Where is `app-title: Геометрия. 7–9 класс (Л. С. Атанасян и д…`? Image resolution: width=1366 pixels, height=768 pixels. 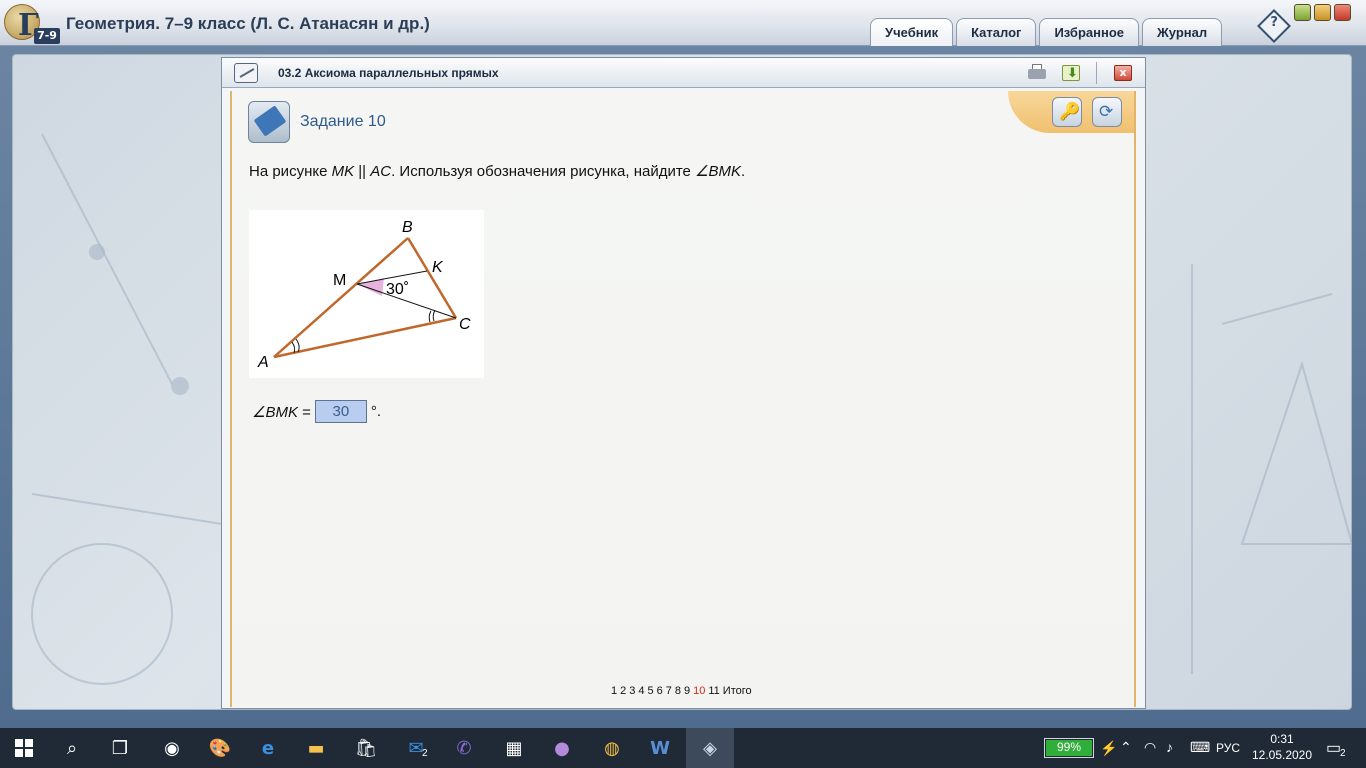
app-title: Геометрия. 7–9 класс (Л. С. Атанасян и д… is located at coordinates (248, 23).